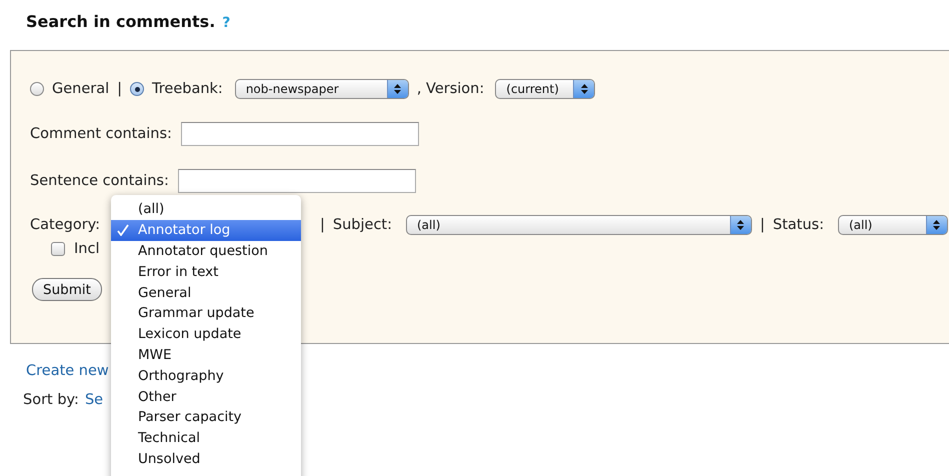 The height and width of the screenshot is (476, 949). Describe the element at coordinates (67, 289) in the screenshot. I see `submit-button: Submit` at that location.